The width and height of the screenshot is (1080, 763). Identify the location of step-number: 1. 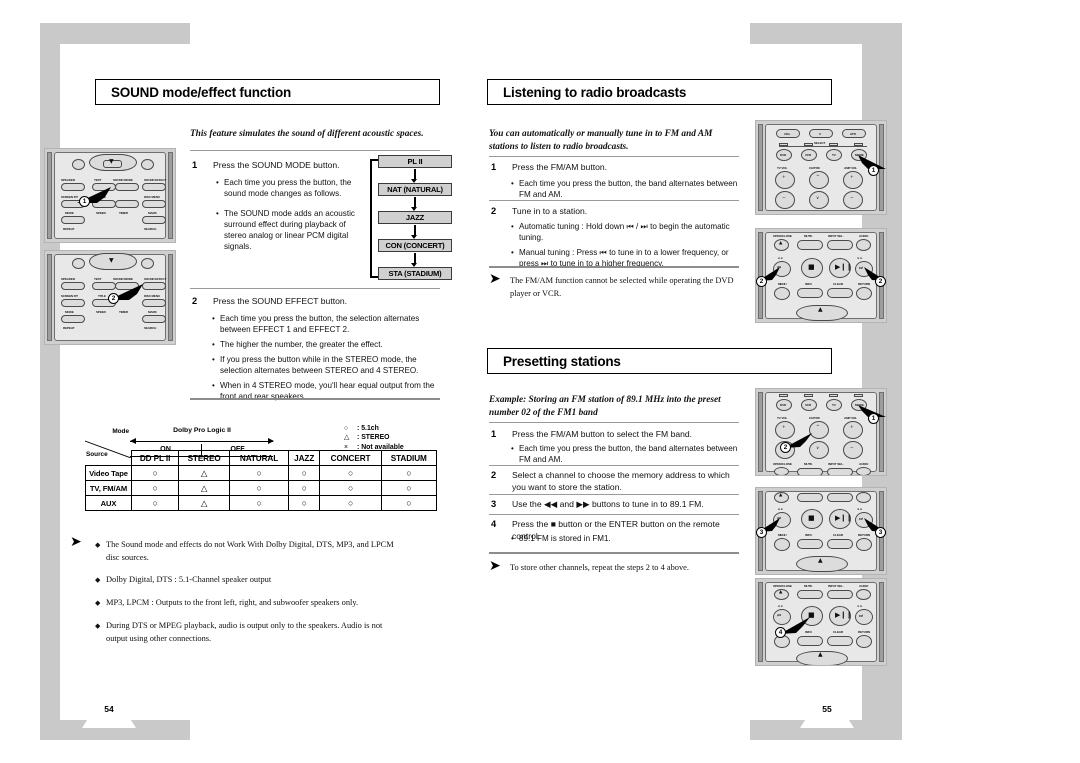
(195, 165).